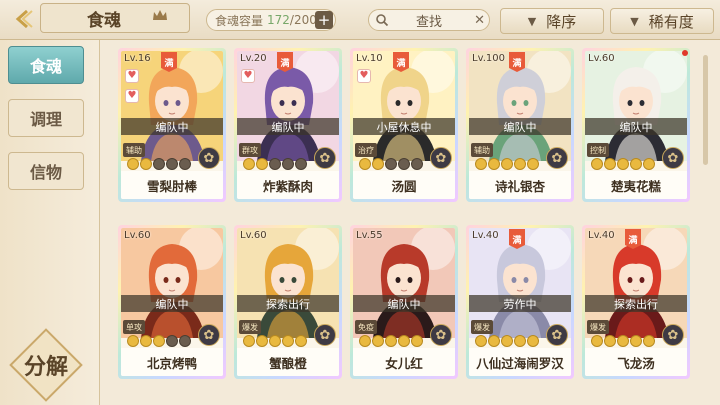  I want to click on food-soul-card: Lv.40 满 探索出行 爆发 ✿ 飞龙汤, so click(636, 302).